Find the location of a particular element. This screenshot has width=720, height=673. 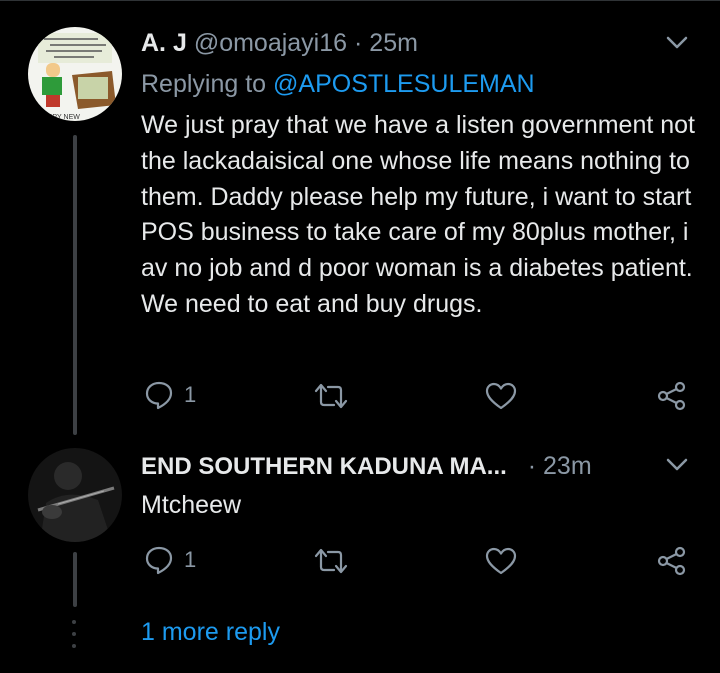

replying-to: Replying to @APOSTLESULEMAN is located at coordinates (338, 84).